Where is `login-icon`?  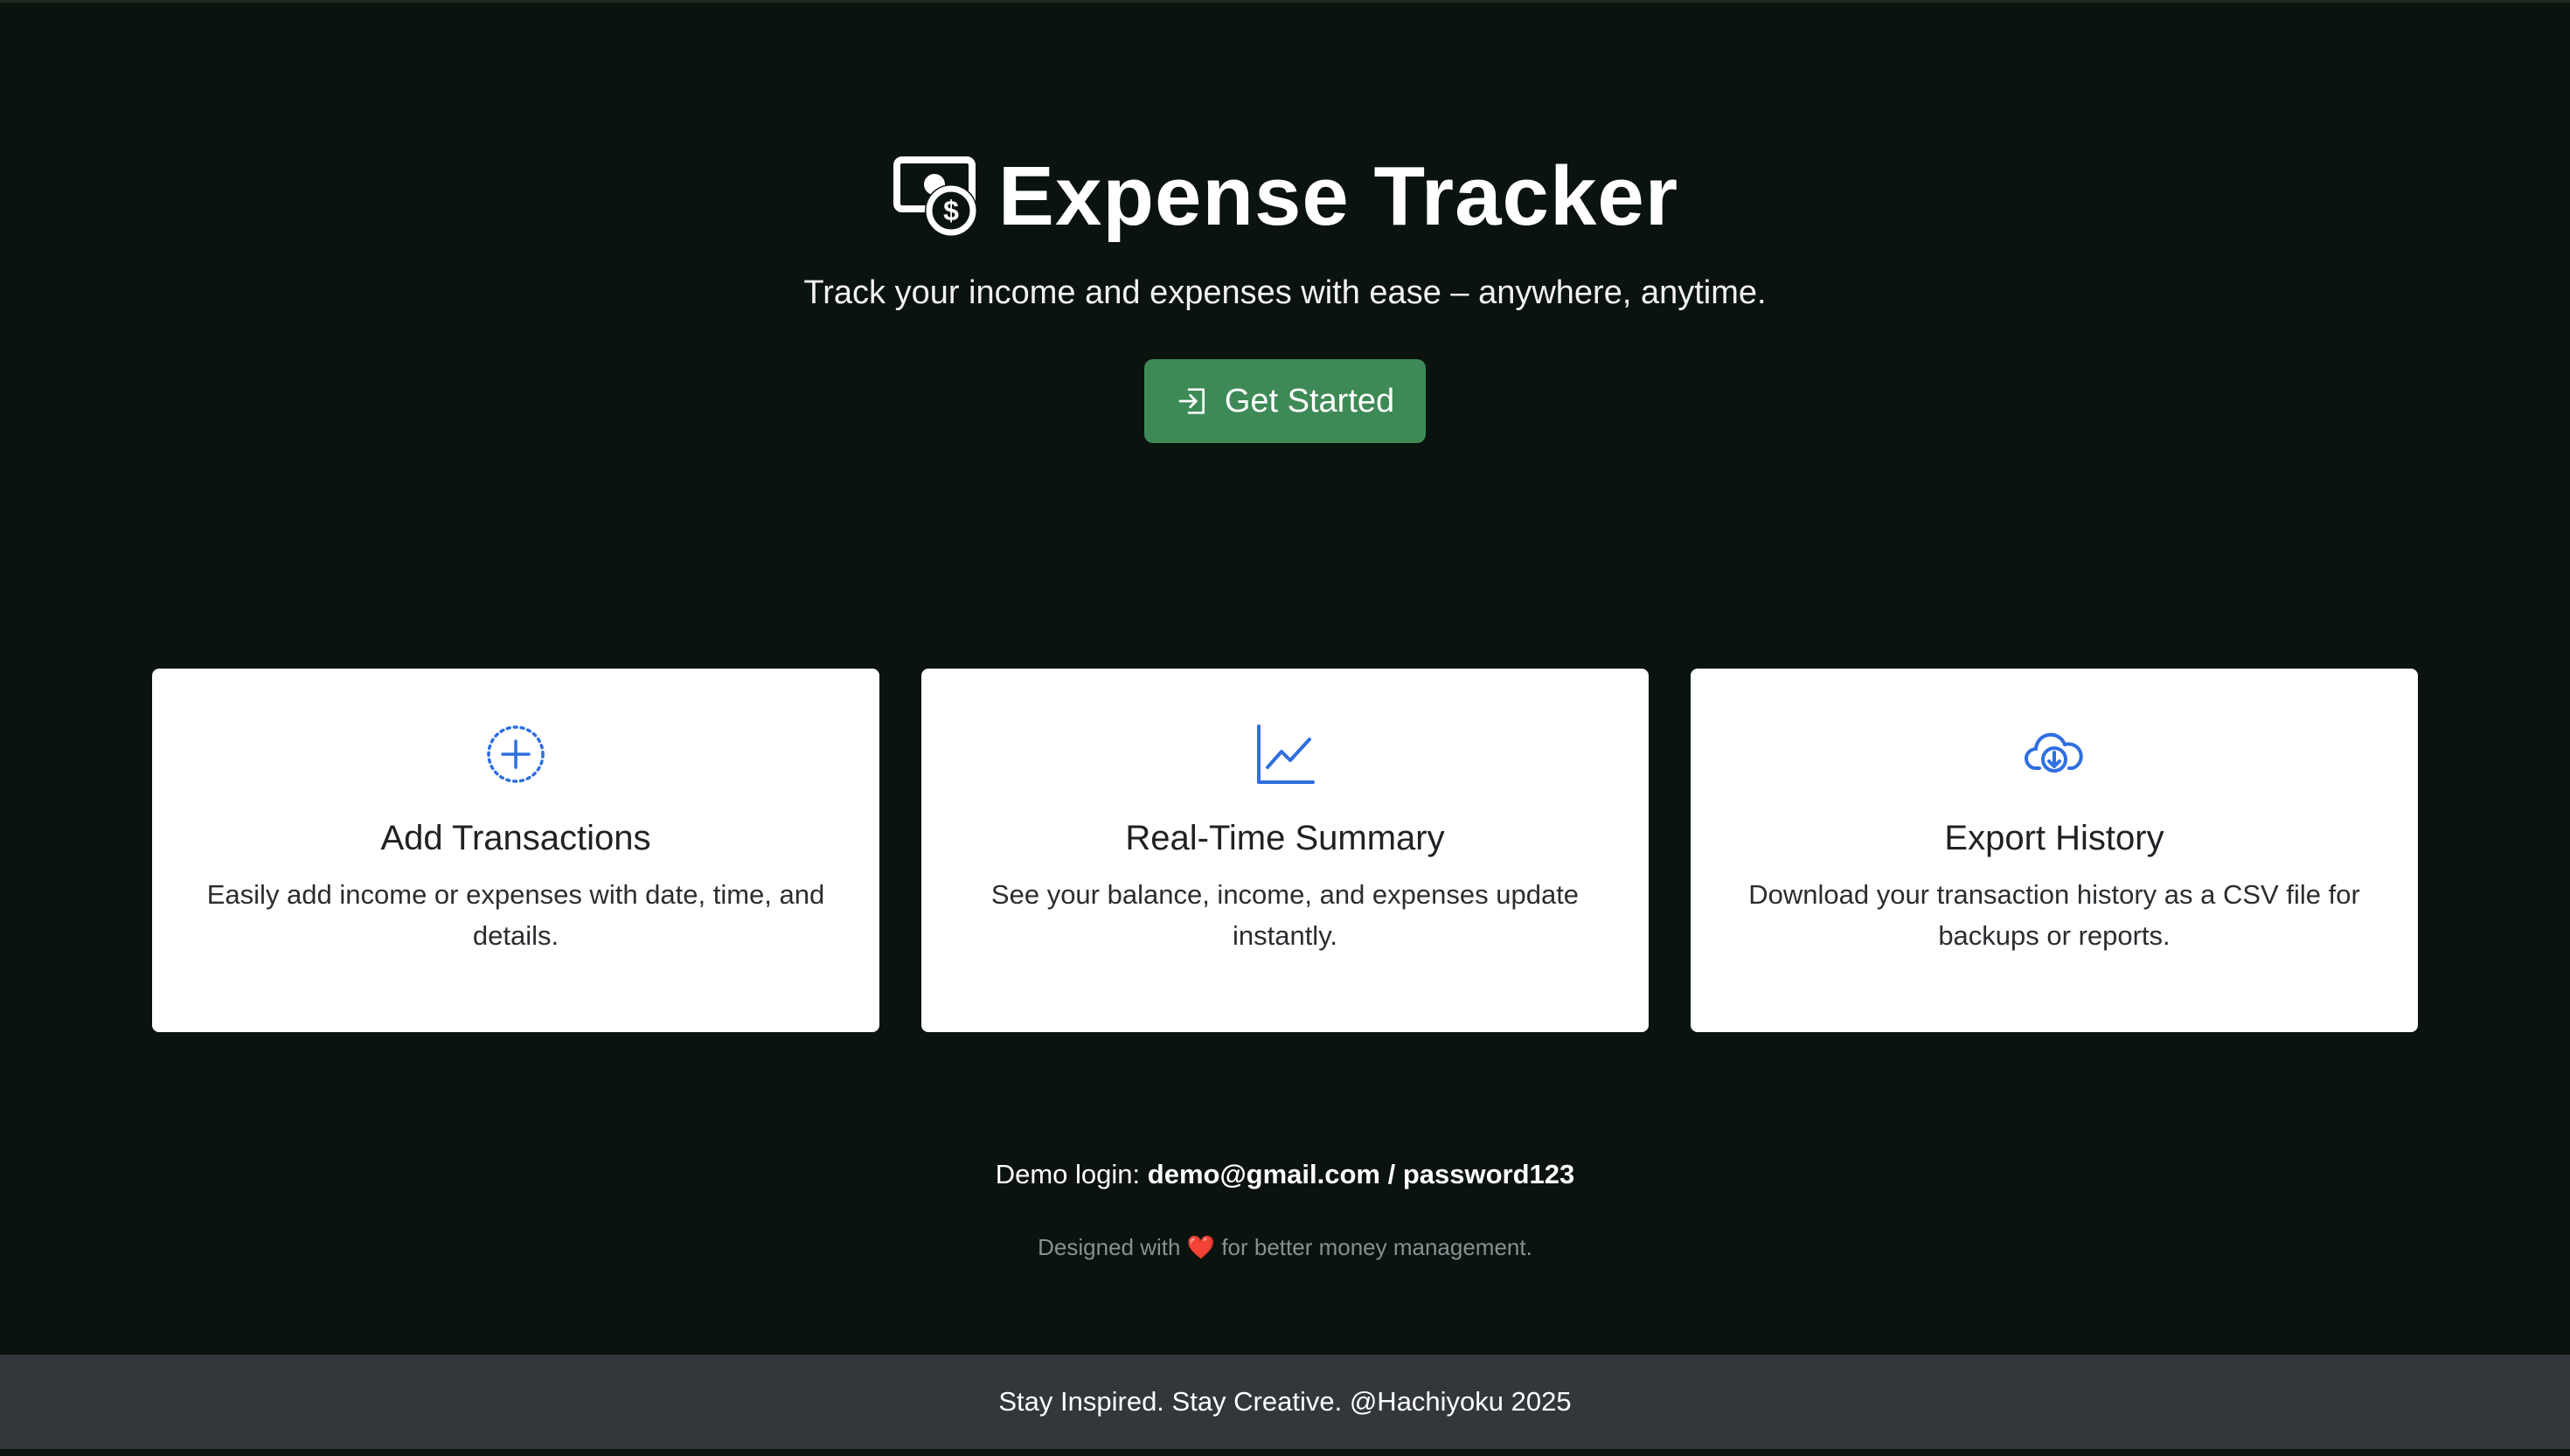 login-icon is located at coordinates (1193, 401).